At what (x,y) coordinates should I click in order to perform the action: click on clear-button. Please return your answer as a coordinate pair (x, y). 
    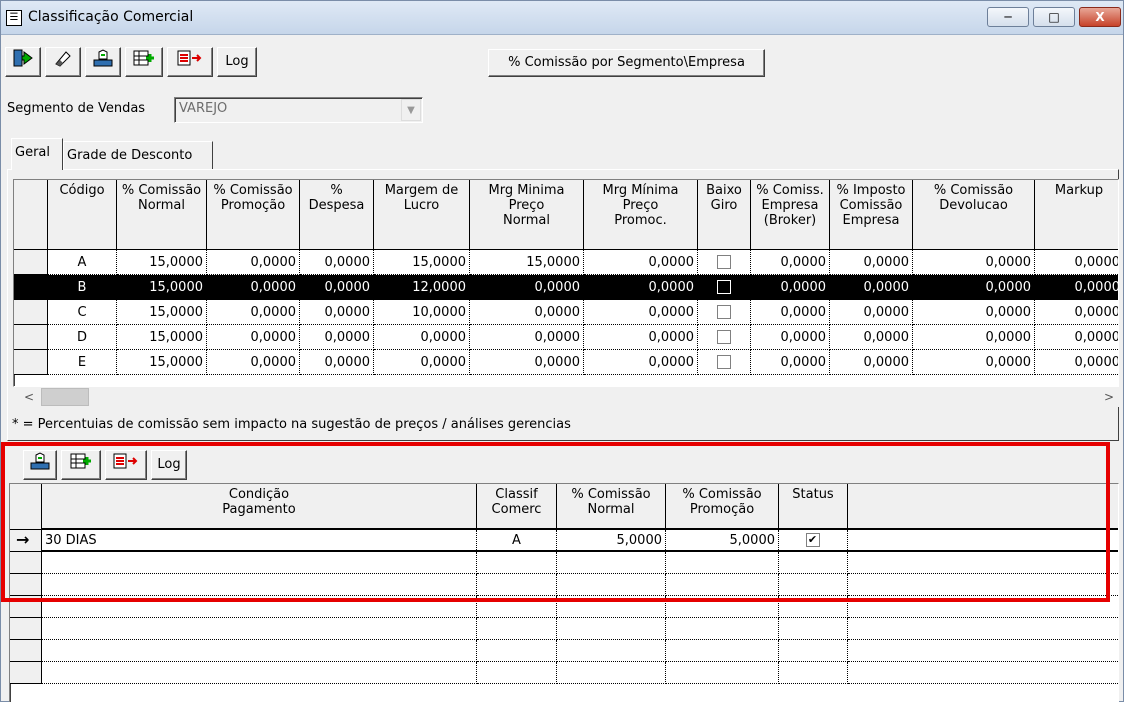
    Looking at the image, I should click on (63, 62).